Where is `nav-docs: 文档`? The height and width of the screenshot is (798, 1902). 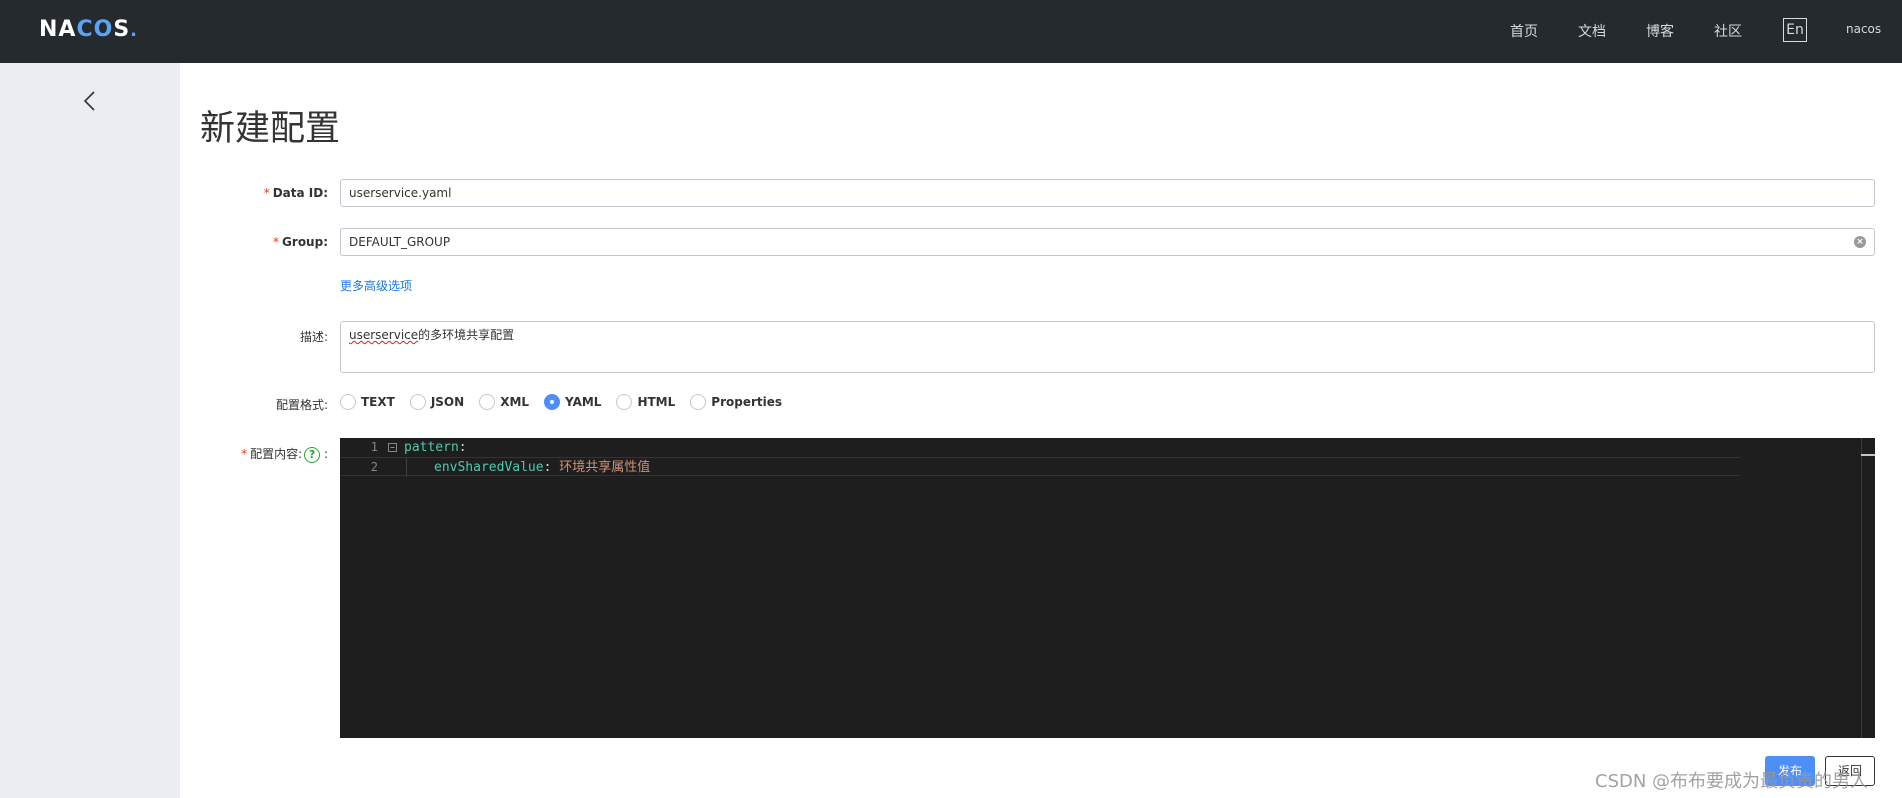 nav-docs: 文档 is located at coordinates (1592, 31).